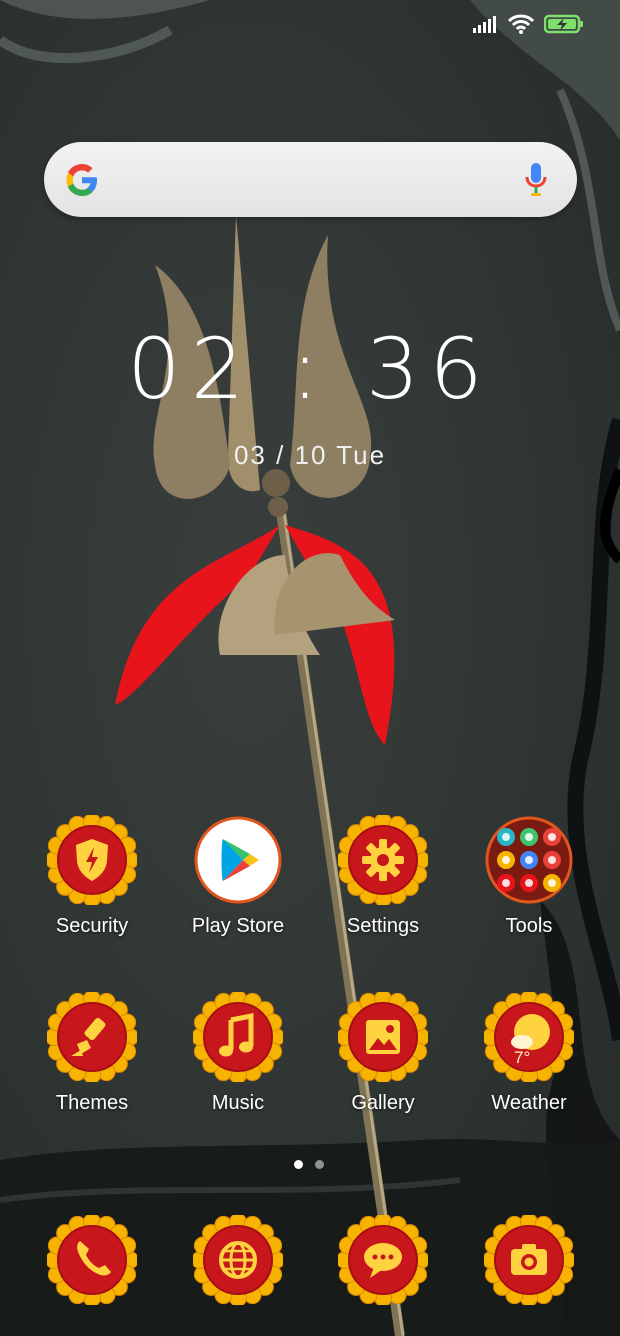 The width and height of the screenshot is (620, 1336). I want to click on app-themes: Themes, so click(92, 1053).